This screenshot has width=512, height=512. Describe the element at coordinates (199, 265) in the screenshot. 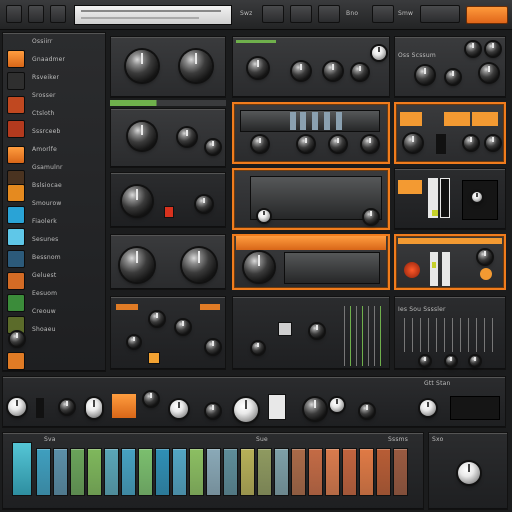

I see `knob-a4-right` at that location.